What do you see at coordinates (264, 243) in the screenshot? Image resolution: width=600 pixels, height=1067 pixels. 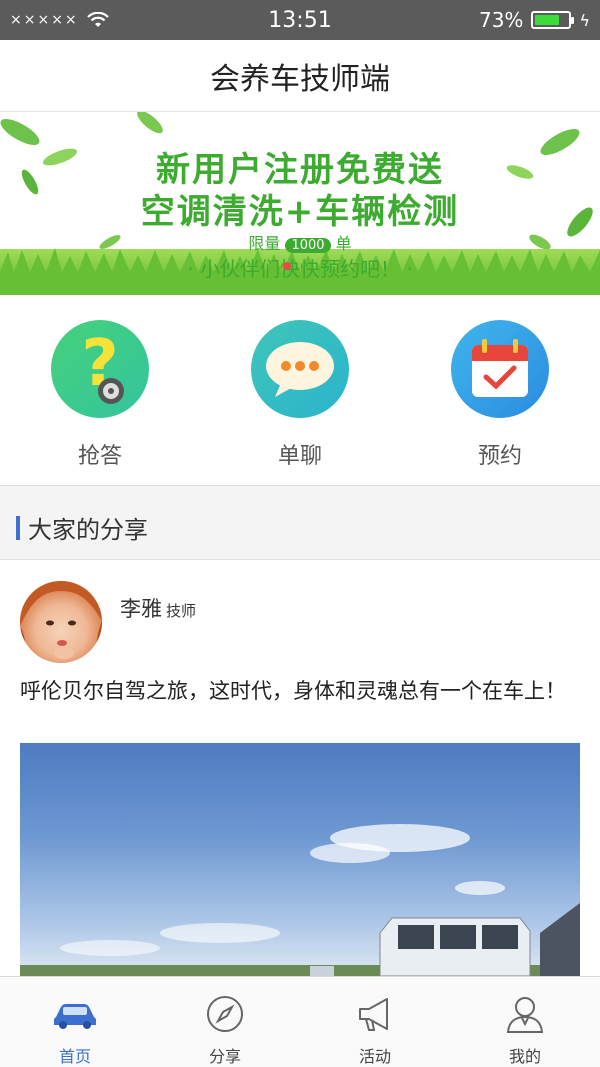 I see `banner-limit-prefix: 限量` at bounding box center [264, 243].